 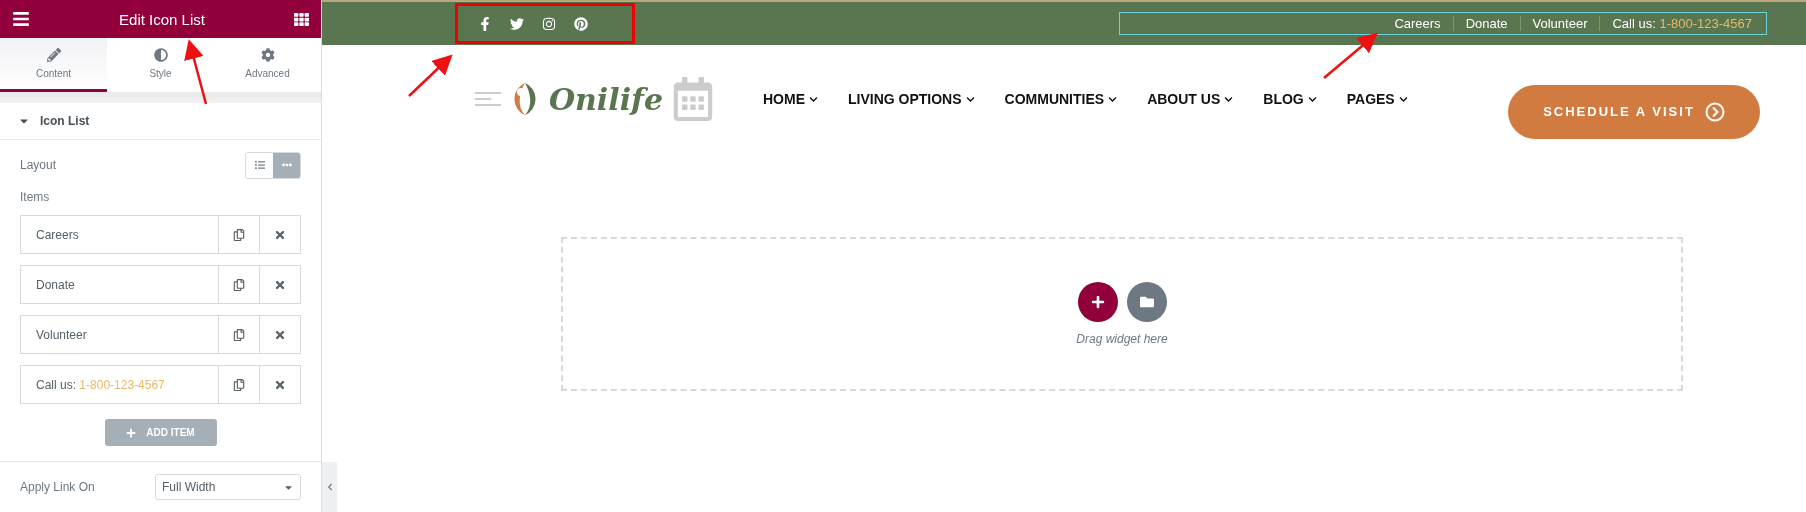 What do you see at coordinates (488, 99) in the screenshot?
I see `lines-icon` at bounding box center [488, 99].